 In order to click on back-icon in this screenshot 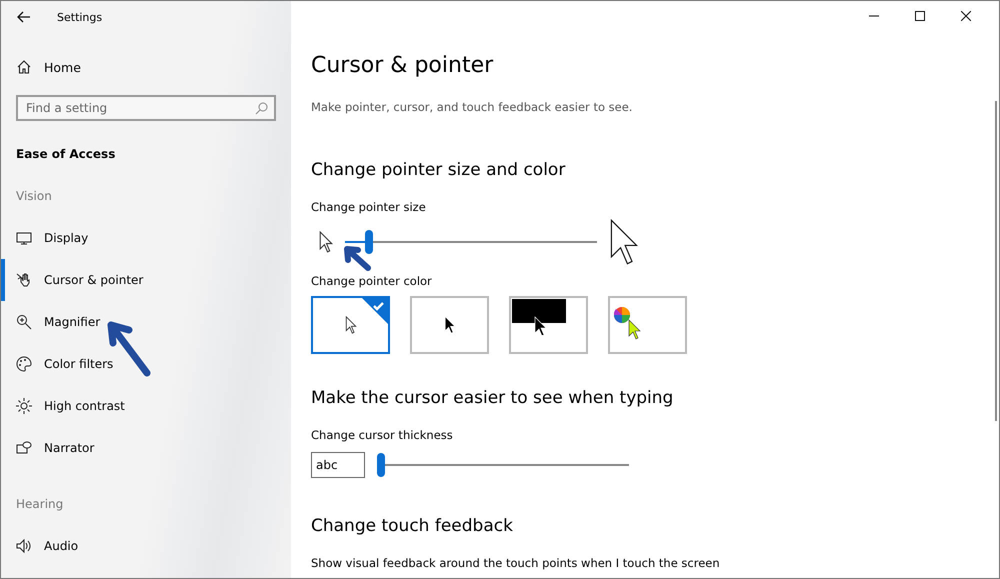, I will do `click(24, 17)`.